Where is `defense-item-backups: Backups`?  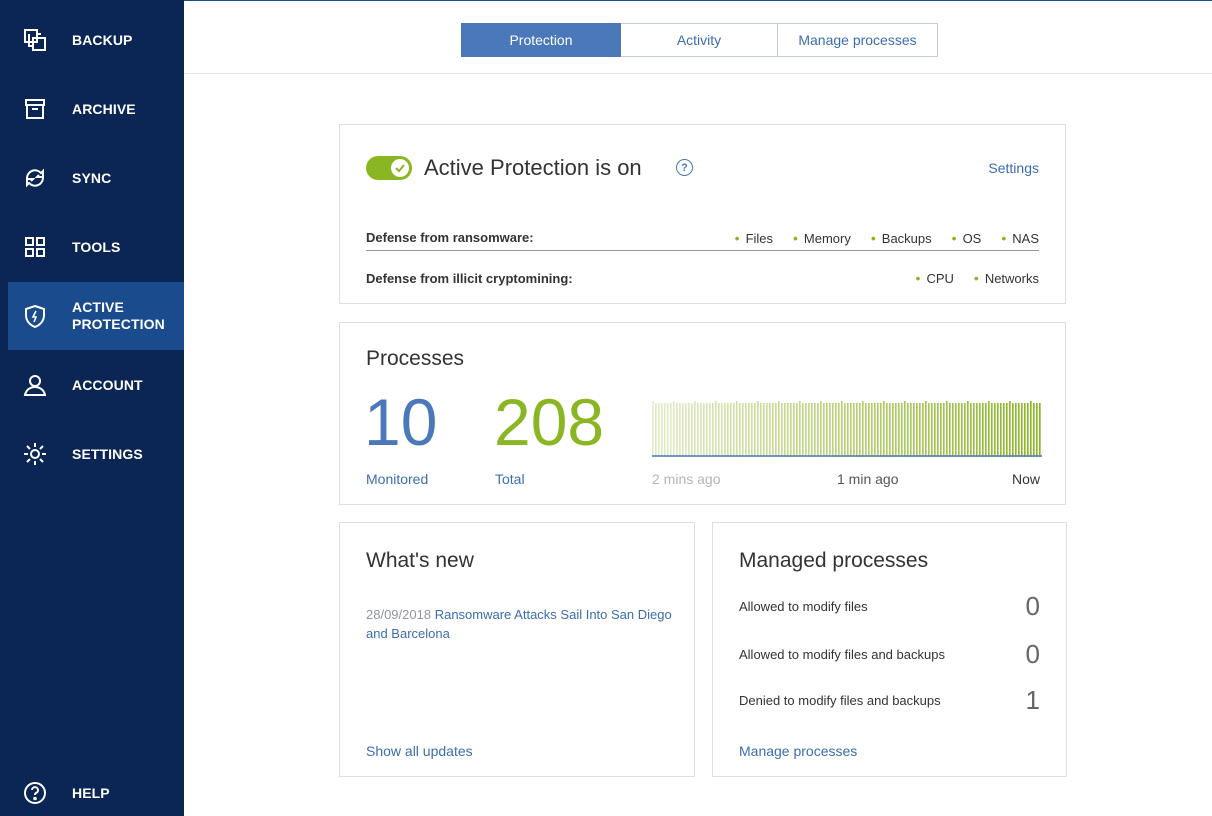 defense-item-backups: Backups is located at coordinates (901, 238).